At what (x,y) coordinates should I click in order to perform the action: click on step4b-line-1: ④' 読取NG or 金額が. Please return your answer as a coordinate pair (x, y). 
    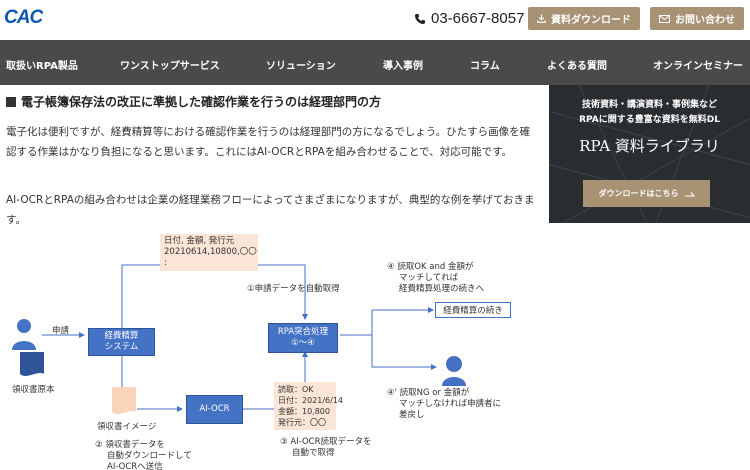
    Looking at the image, I should click on (428, 393).